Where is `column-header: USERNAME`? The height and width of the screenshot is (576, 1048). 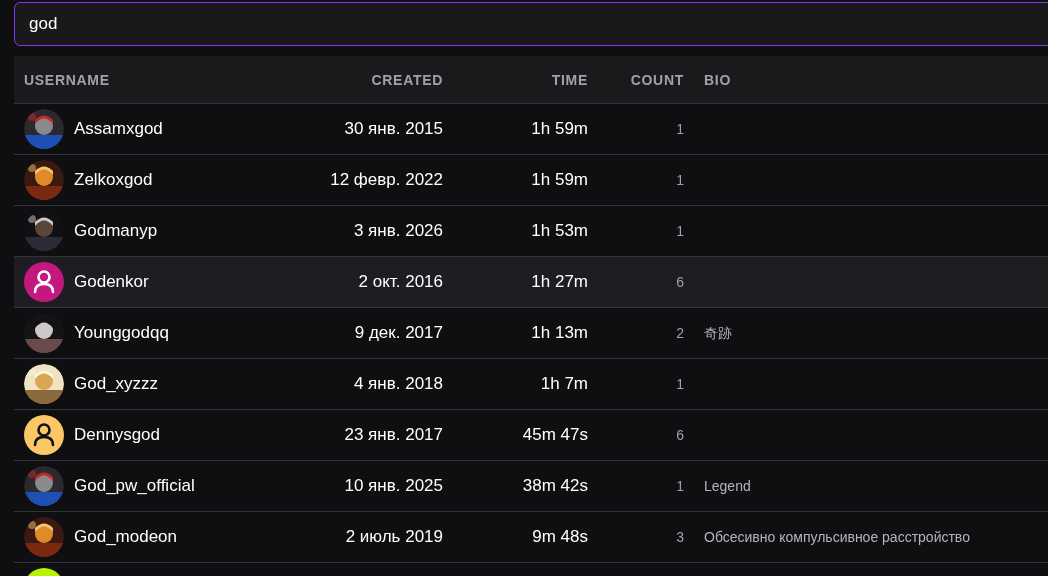
column-header: USERNAME is located at coordinates (67, 79).